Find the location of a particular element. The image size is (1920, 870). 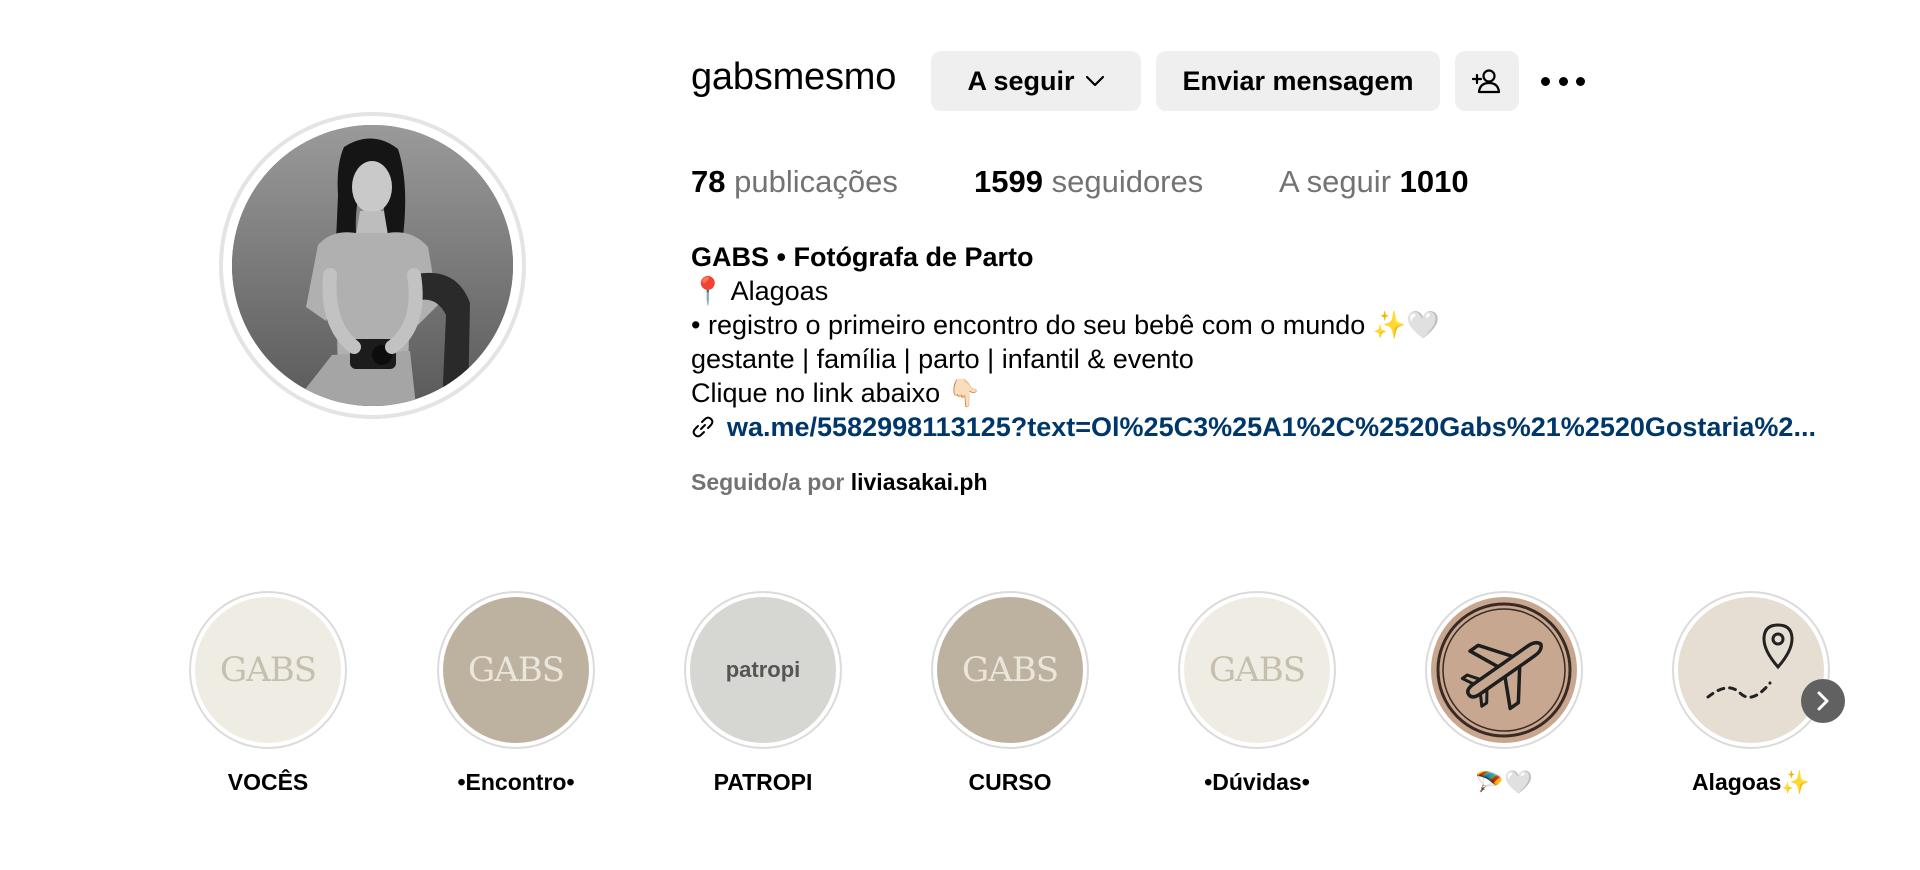

followed-by-prefix: Seguido/a por is located at coordinates (768, 482).